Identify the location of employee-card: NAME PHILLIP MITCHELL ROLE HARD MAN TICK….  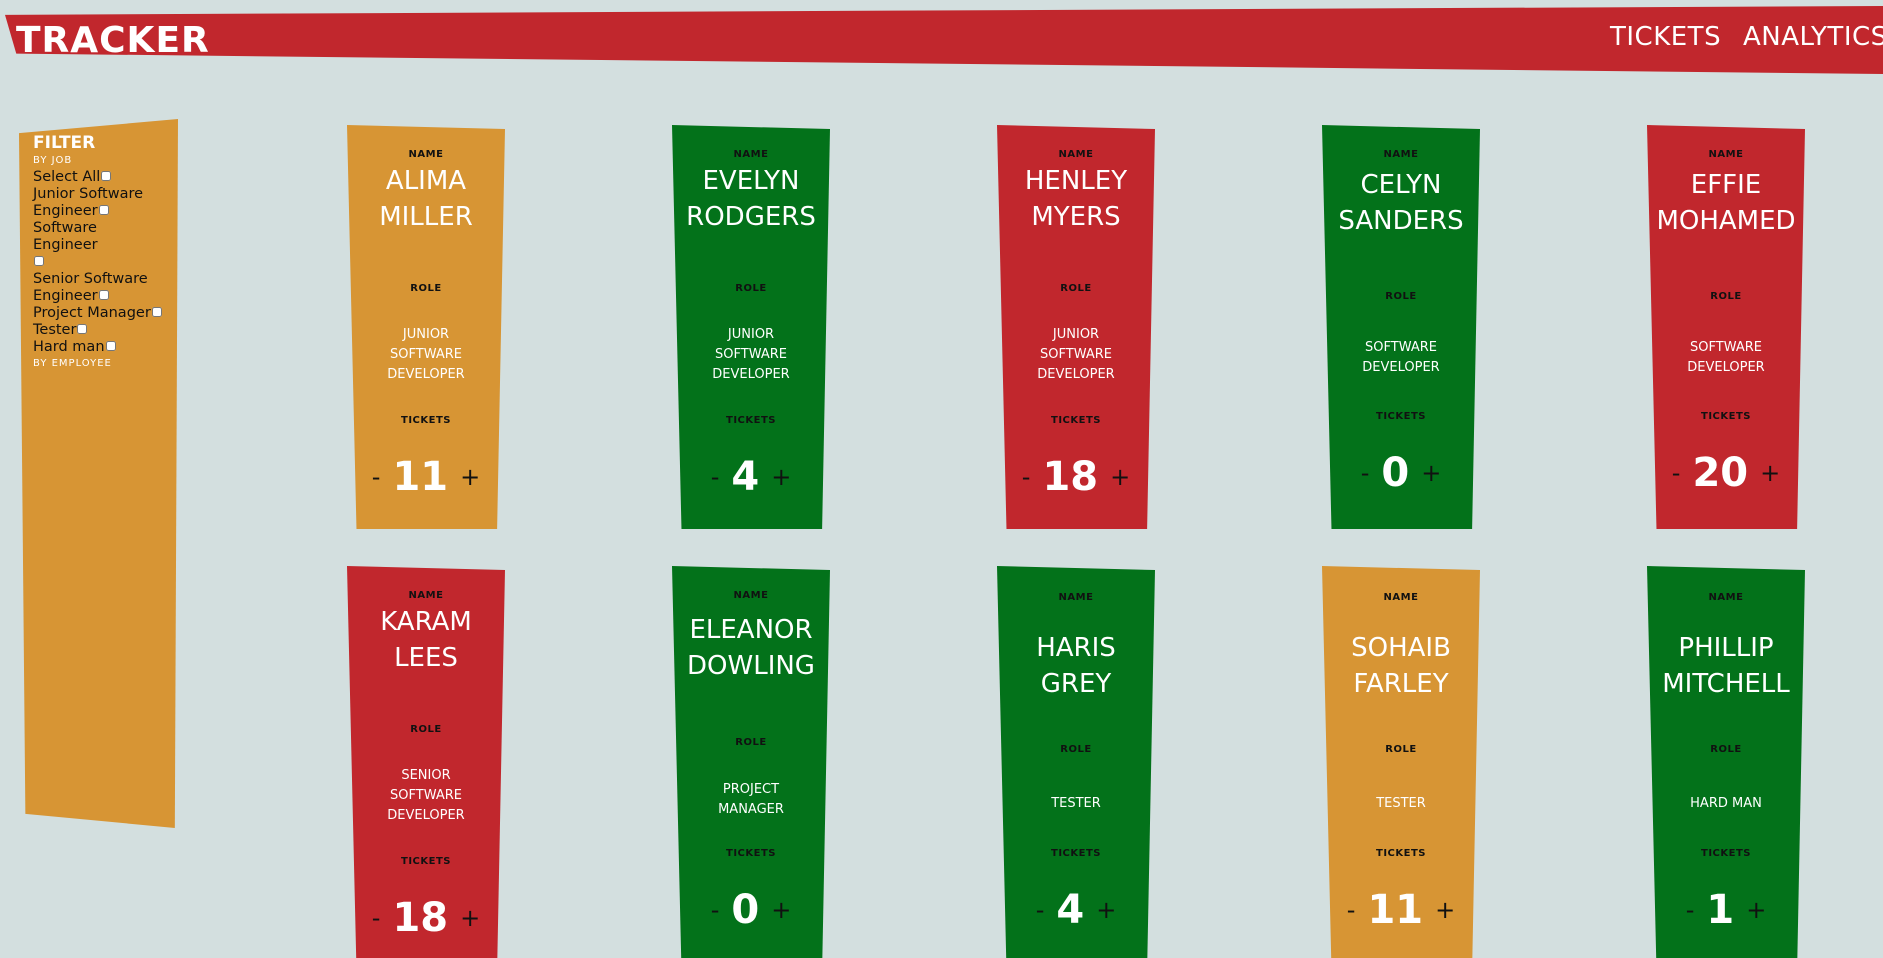
(1726, 762).